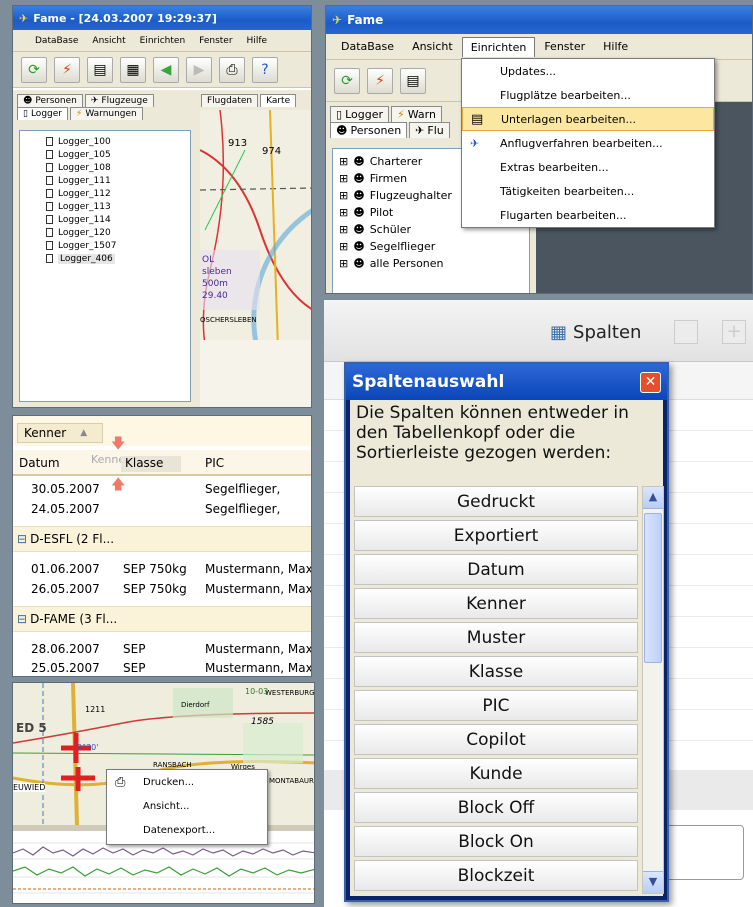 The image size is (753, 907). I want to click on table-row: 30.05.2007 Segelflieger,, so click(162, 491).